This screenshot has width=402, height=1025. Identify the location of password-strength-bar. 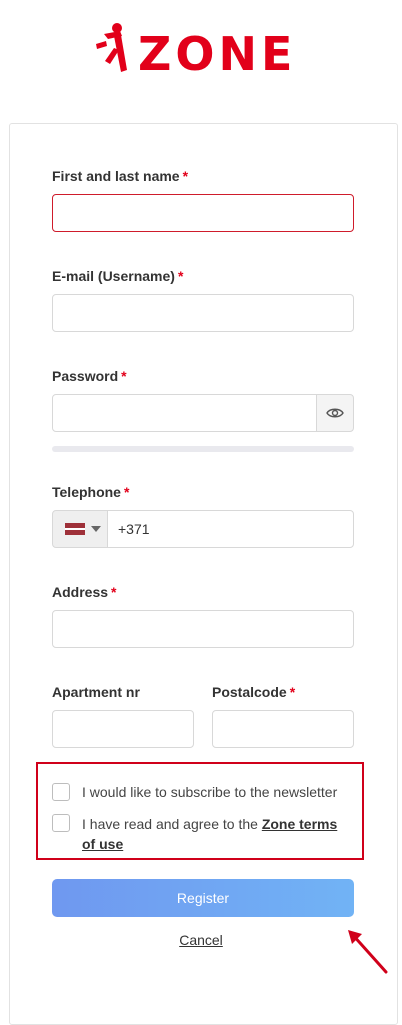
(203, 449).